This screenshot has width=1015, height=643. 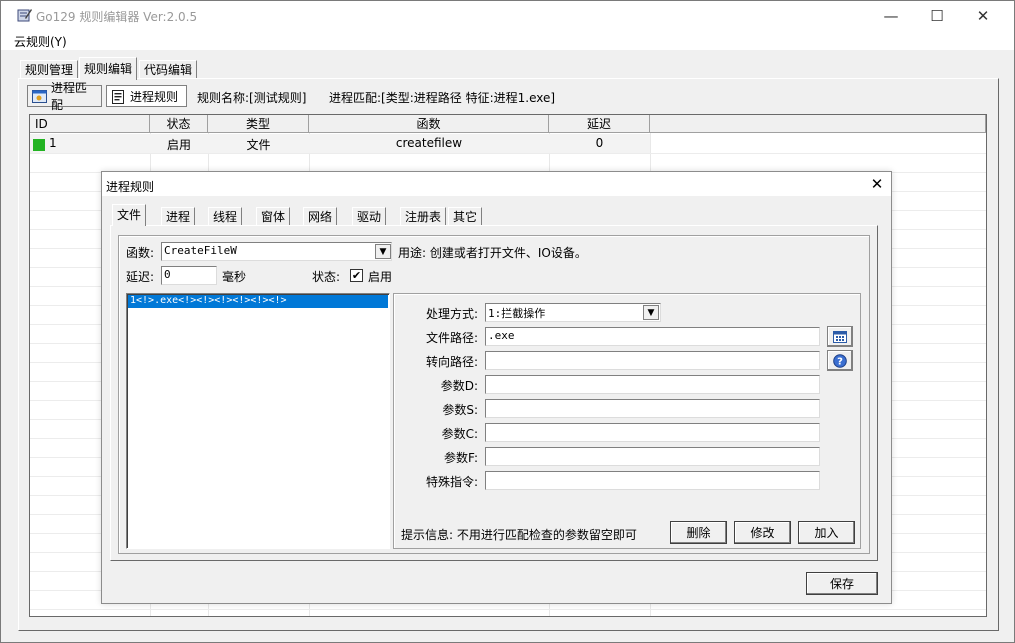 I want to click on delay-input: 0, so click(x=189, y=275).